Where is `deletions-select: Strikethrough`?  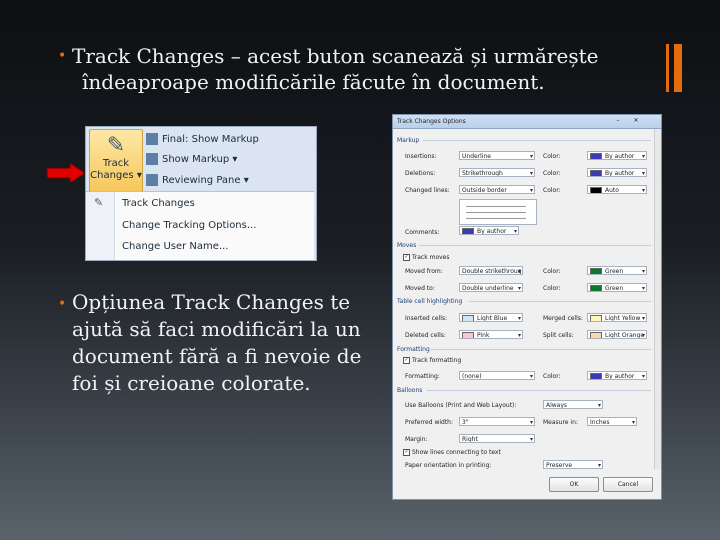
deletions-select: Strikethrough is located at coordinates (497, 172).